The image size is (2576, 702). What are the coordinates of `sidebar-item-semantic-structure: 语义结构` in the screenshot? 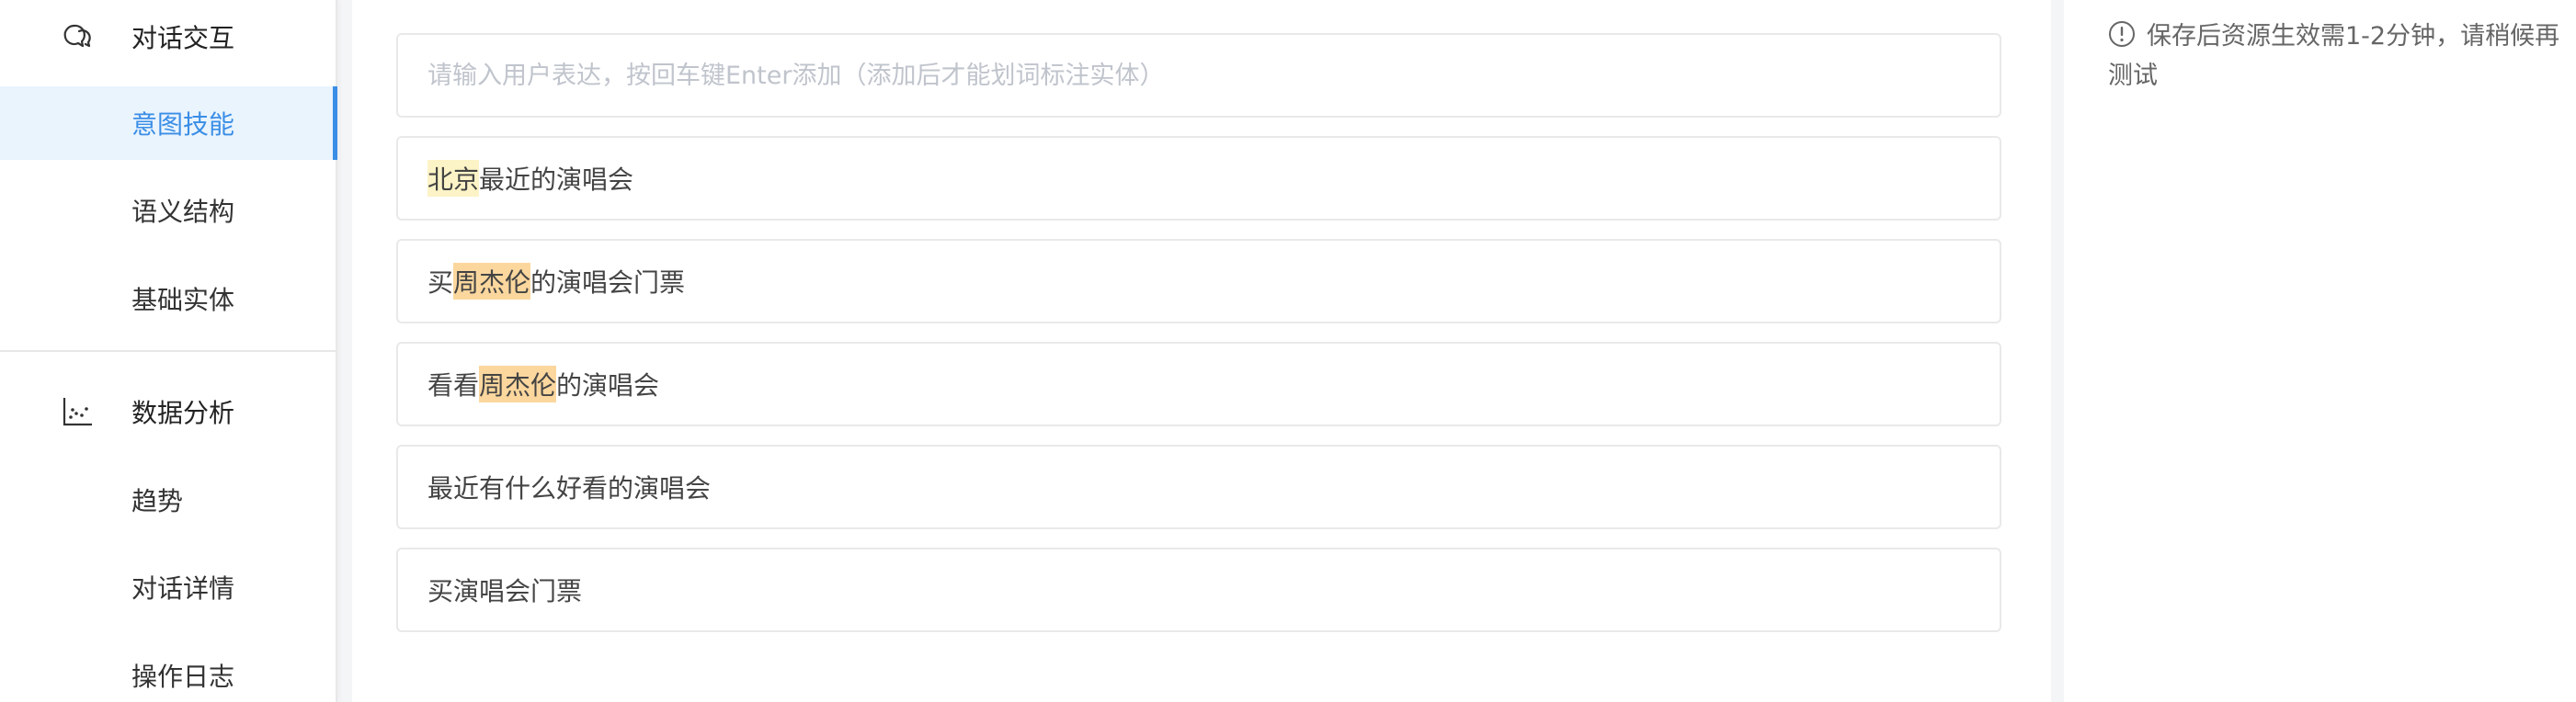 It's located at (168, 210).